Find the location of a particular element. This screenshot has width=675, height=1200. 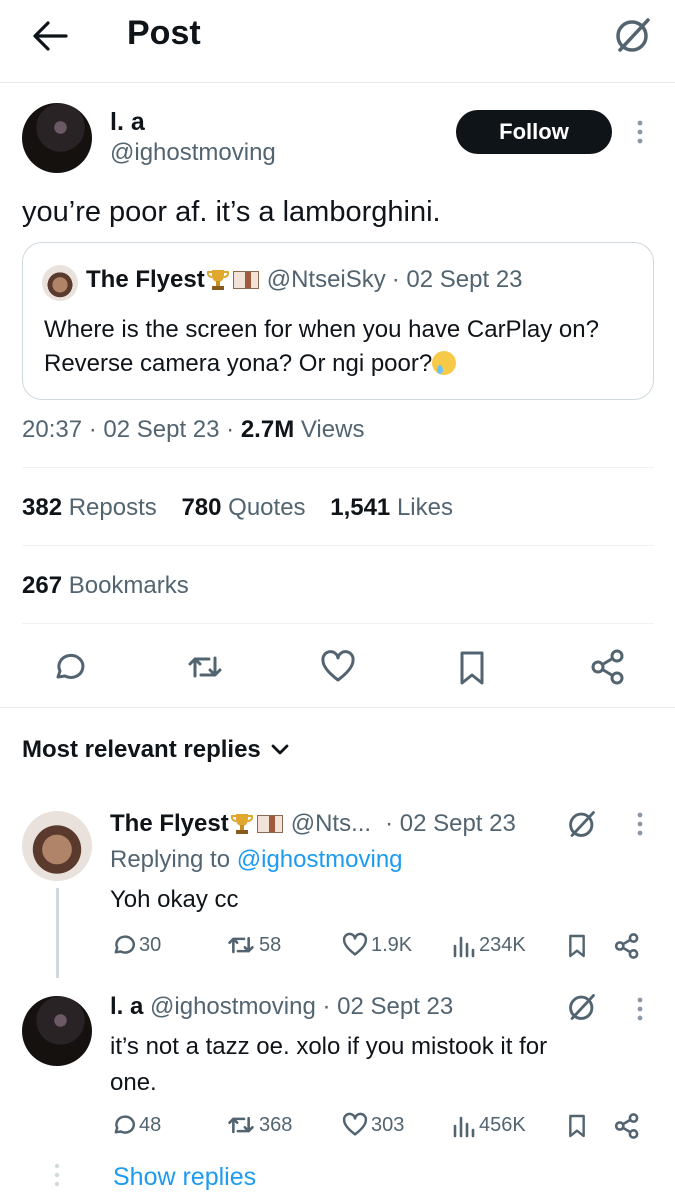

repost-icon is located at coordinates (241, 945).